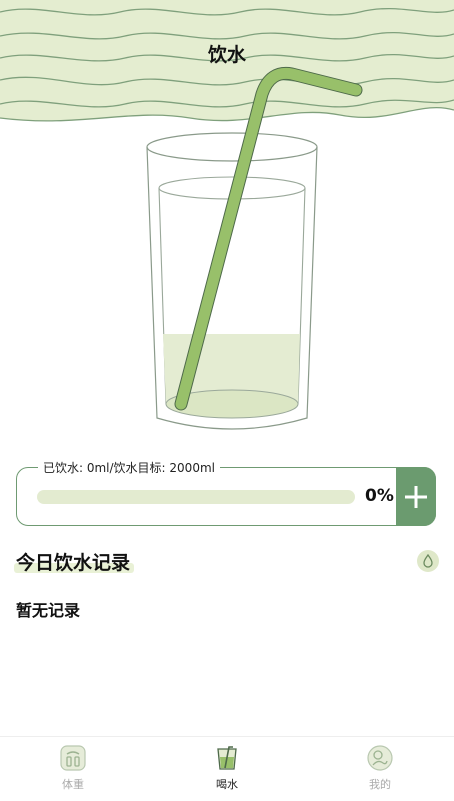  What do you see at coordinates (227, 758) in the screenshot?
I see `water-glass-icon` at bounding box center [227, 758].